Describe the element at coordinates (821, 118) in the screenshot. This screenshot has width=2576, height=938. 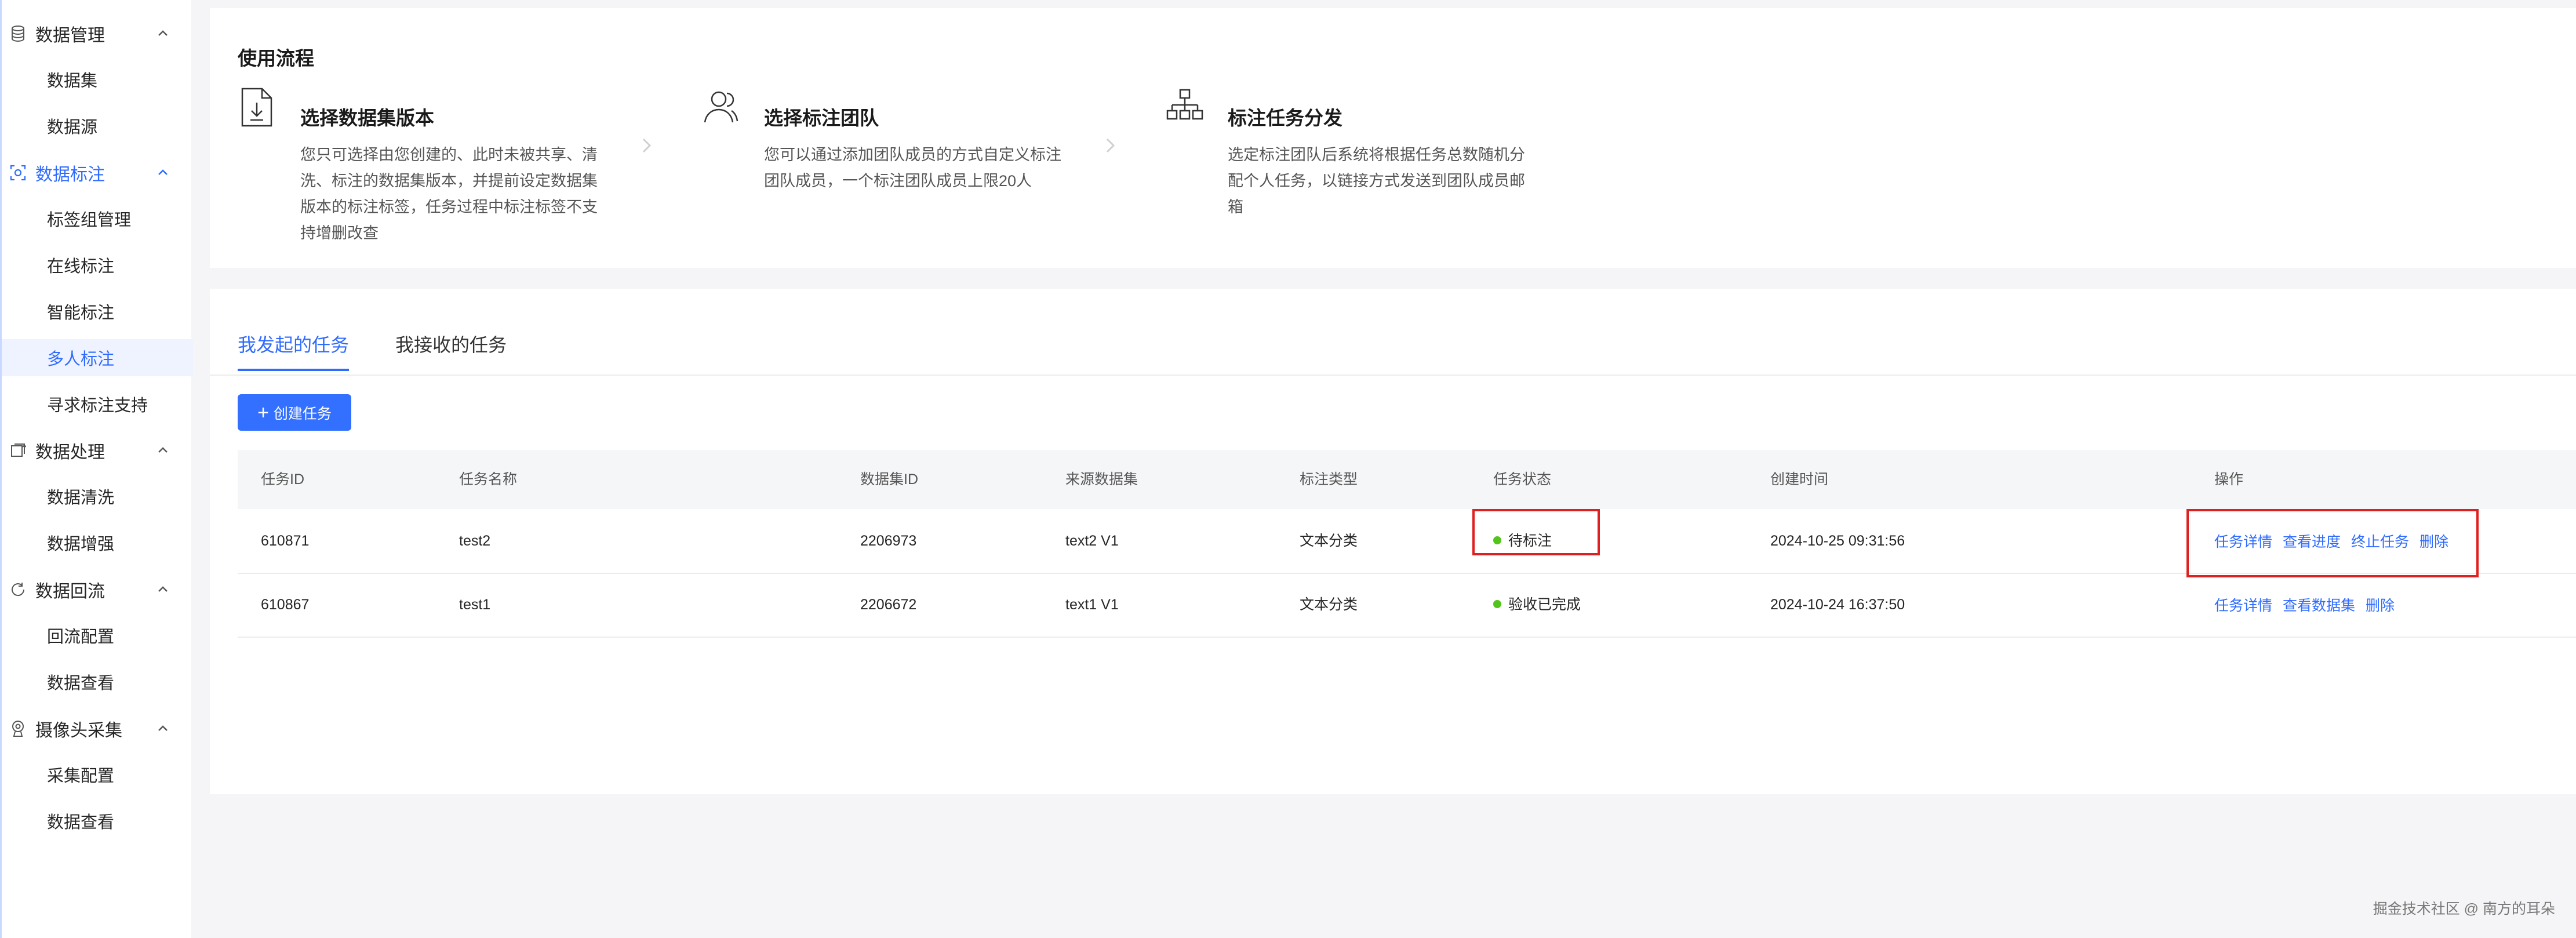
I see `flow-step-title: 选择标注团队` at that location.